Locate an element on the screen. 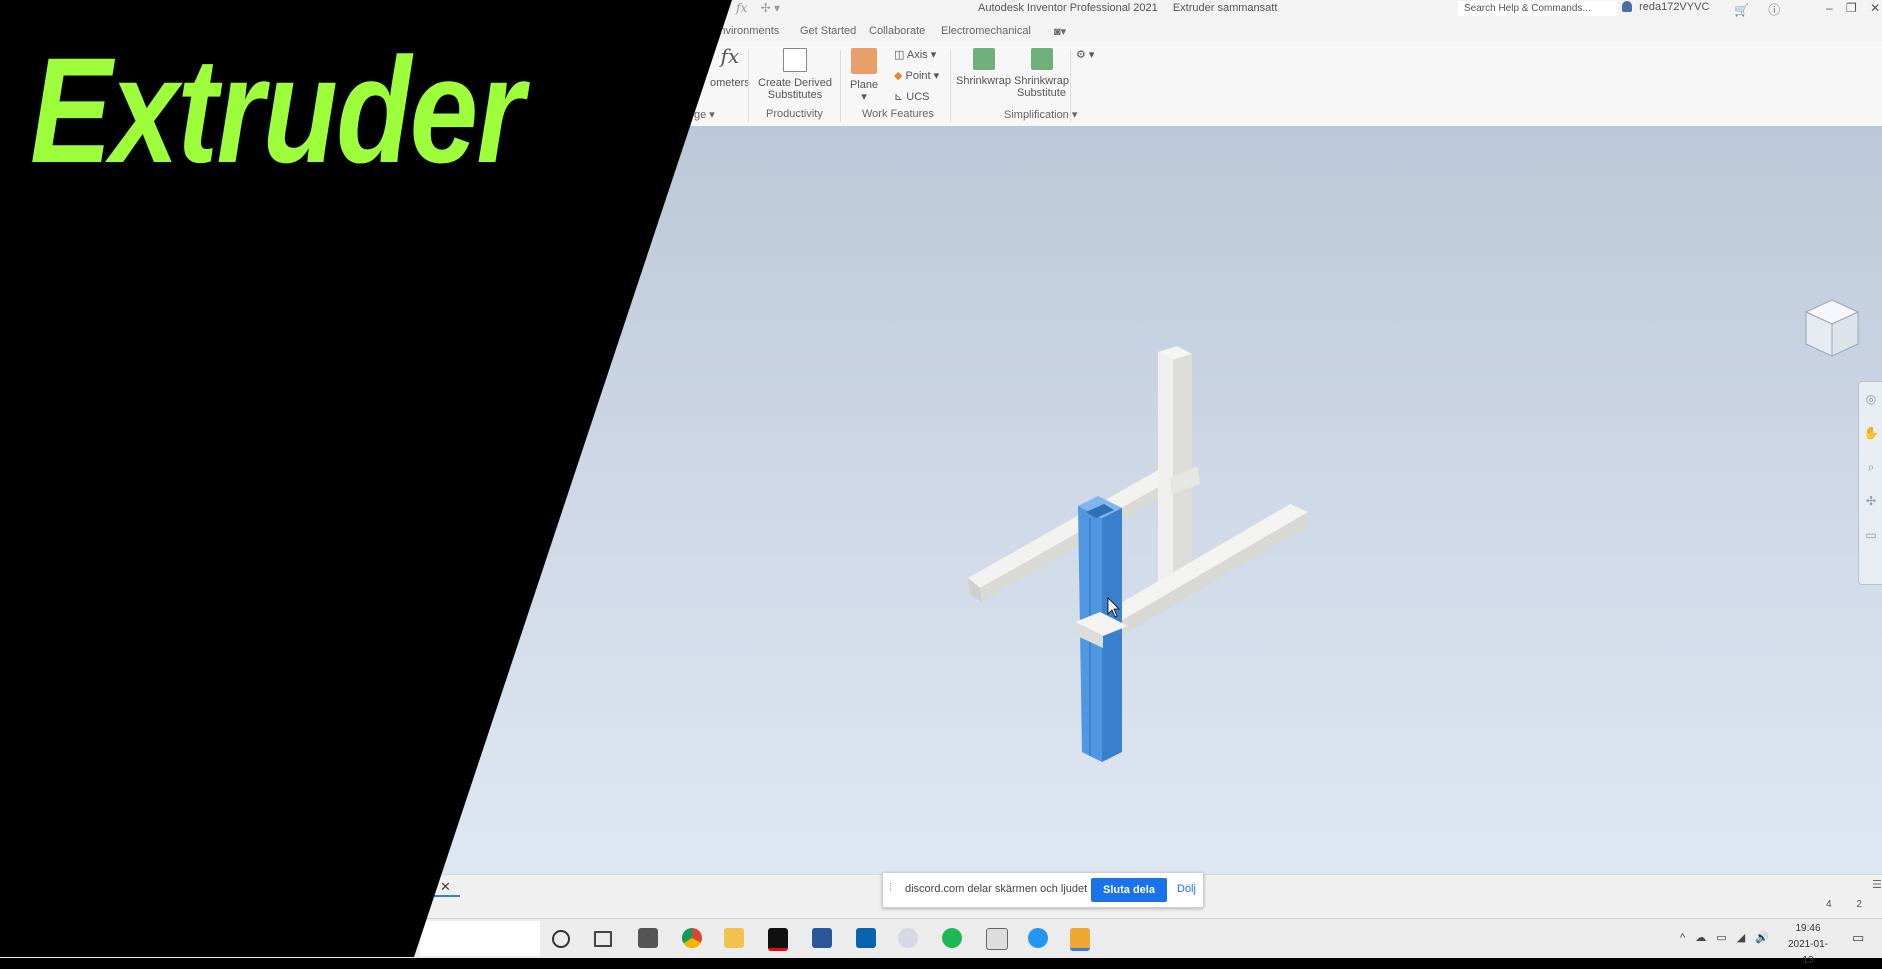 This screenshot has height=969, width=1882. cart-icon: 🛒 is located at coordinates (1741, 10).